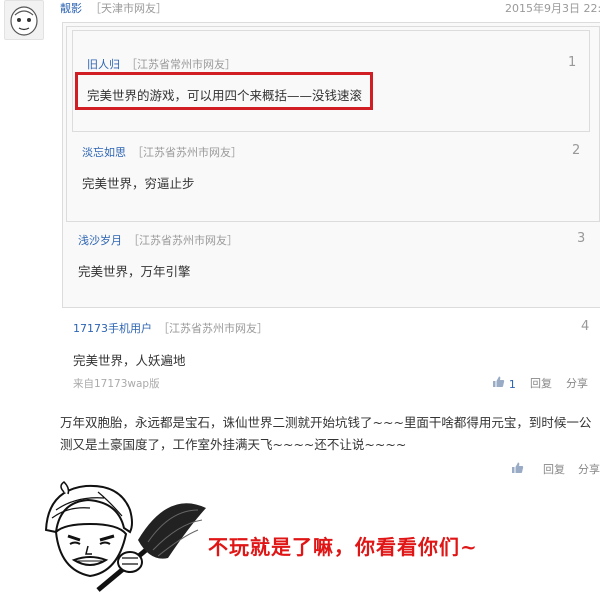 The width and height of the screenshot is (600, 598). I want to click on quote-1-header: 旧人归 ［江苏省常州市网友］, so click(161, 64).